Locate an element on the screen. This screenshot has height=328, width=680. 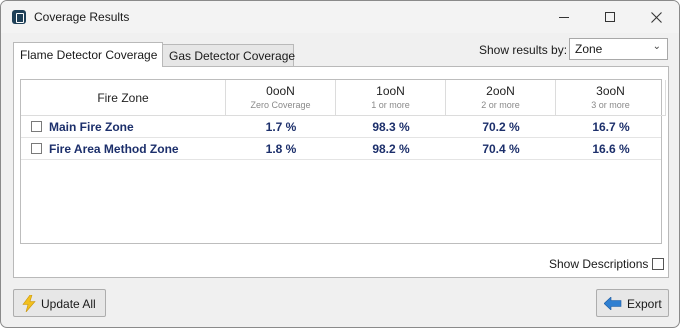
coverage-value: 16.7 % is located at coordinates (611, 127).